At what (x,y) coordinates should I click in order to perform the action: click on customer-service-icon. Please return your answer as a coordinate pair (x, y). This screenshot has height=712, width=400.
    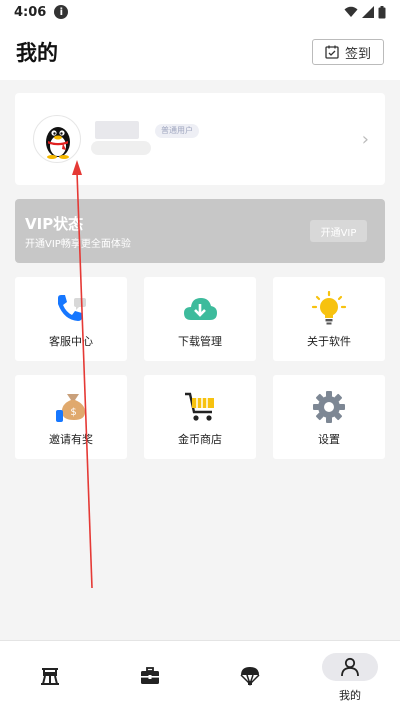
    Looking at the image, I should click on (71, 309).